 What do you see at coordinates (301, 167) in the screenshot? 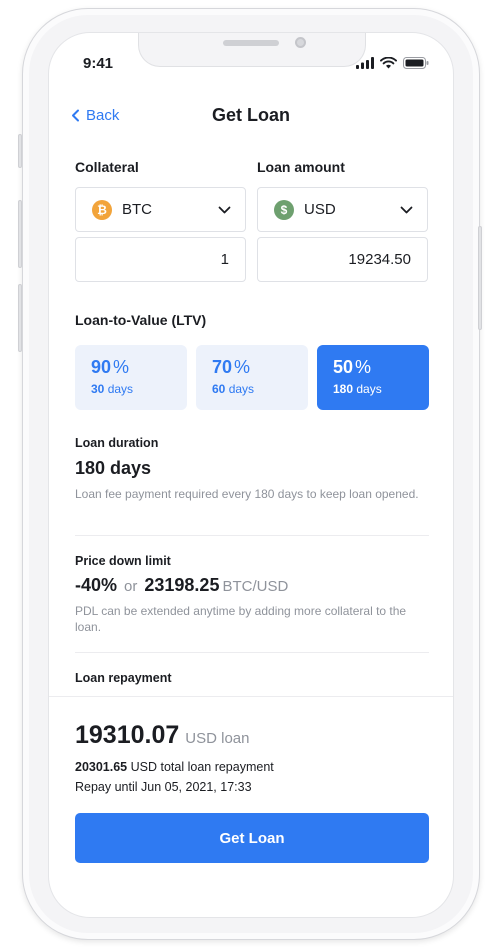
I see `loan-amount-label: Loan amount` at bounding box center [301, 167].